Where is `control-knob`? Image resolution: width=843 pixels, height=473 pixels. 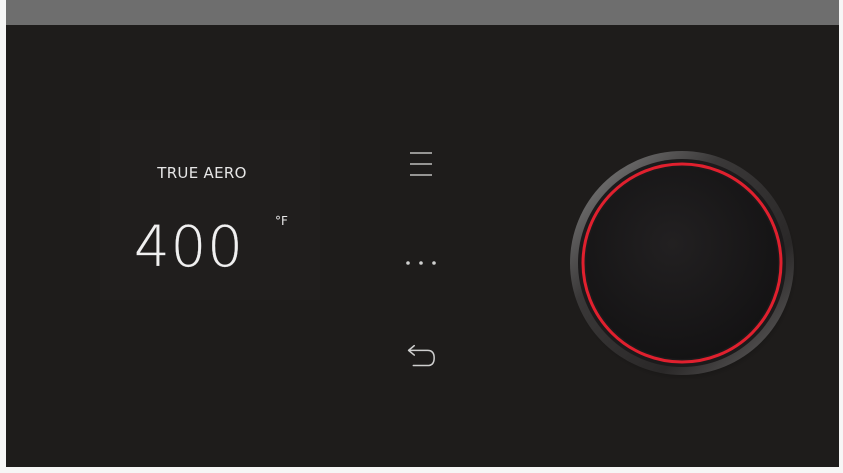
control-knob is located at coordinates (682, 264).